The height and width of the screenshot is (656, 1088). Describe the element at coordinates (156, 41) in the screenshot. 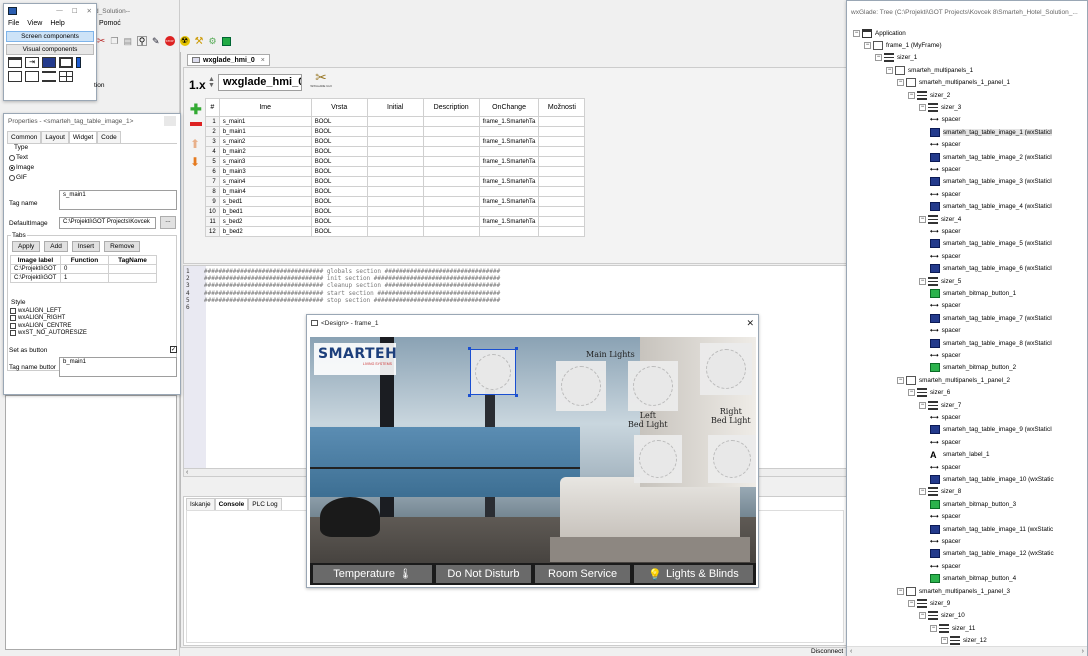

I see `pencil-icon: ✎` at that location.